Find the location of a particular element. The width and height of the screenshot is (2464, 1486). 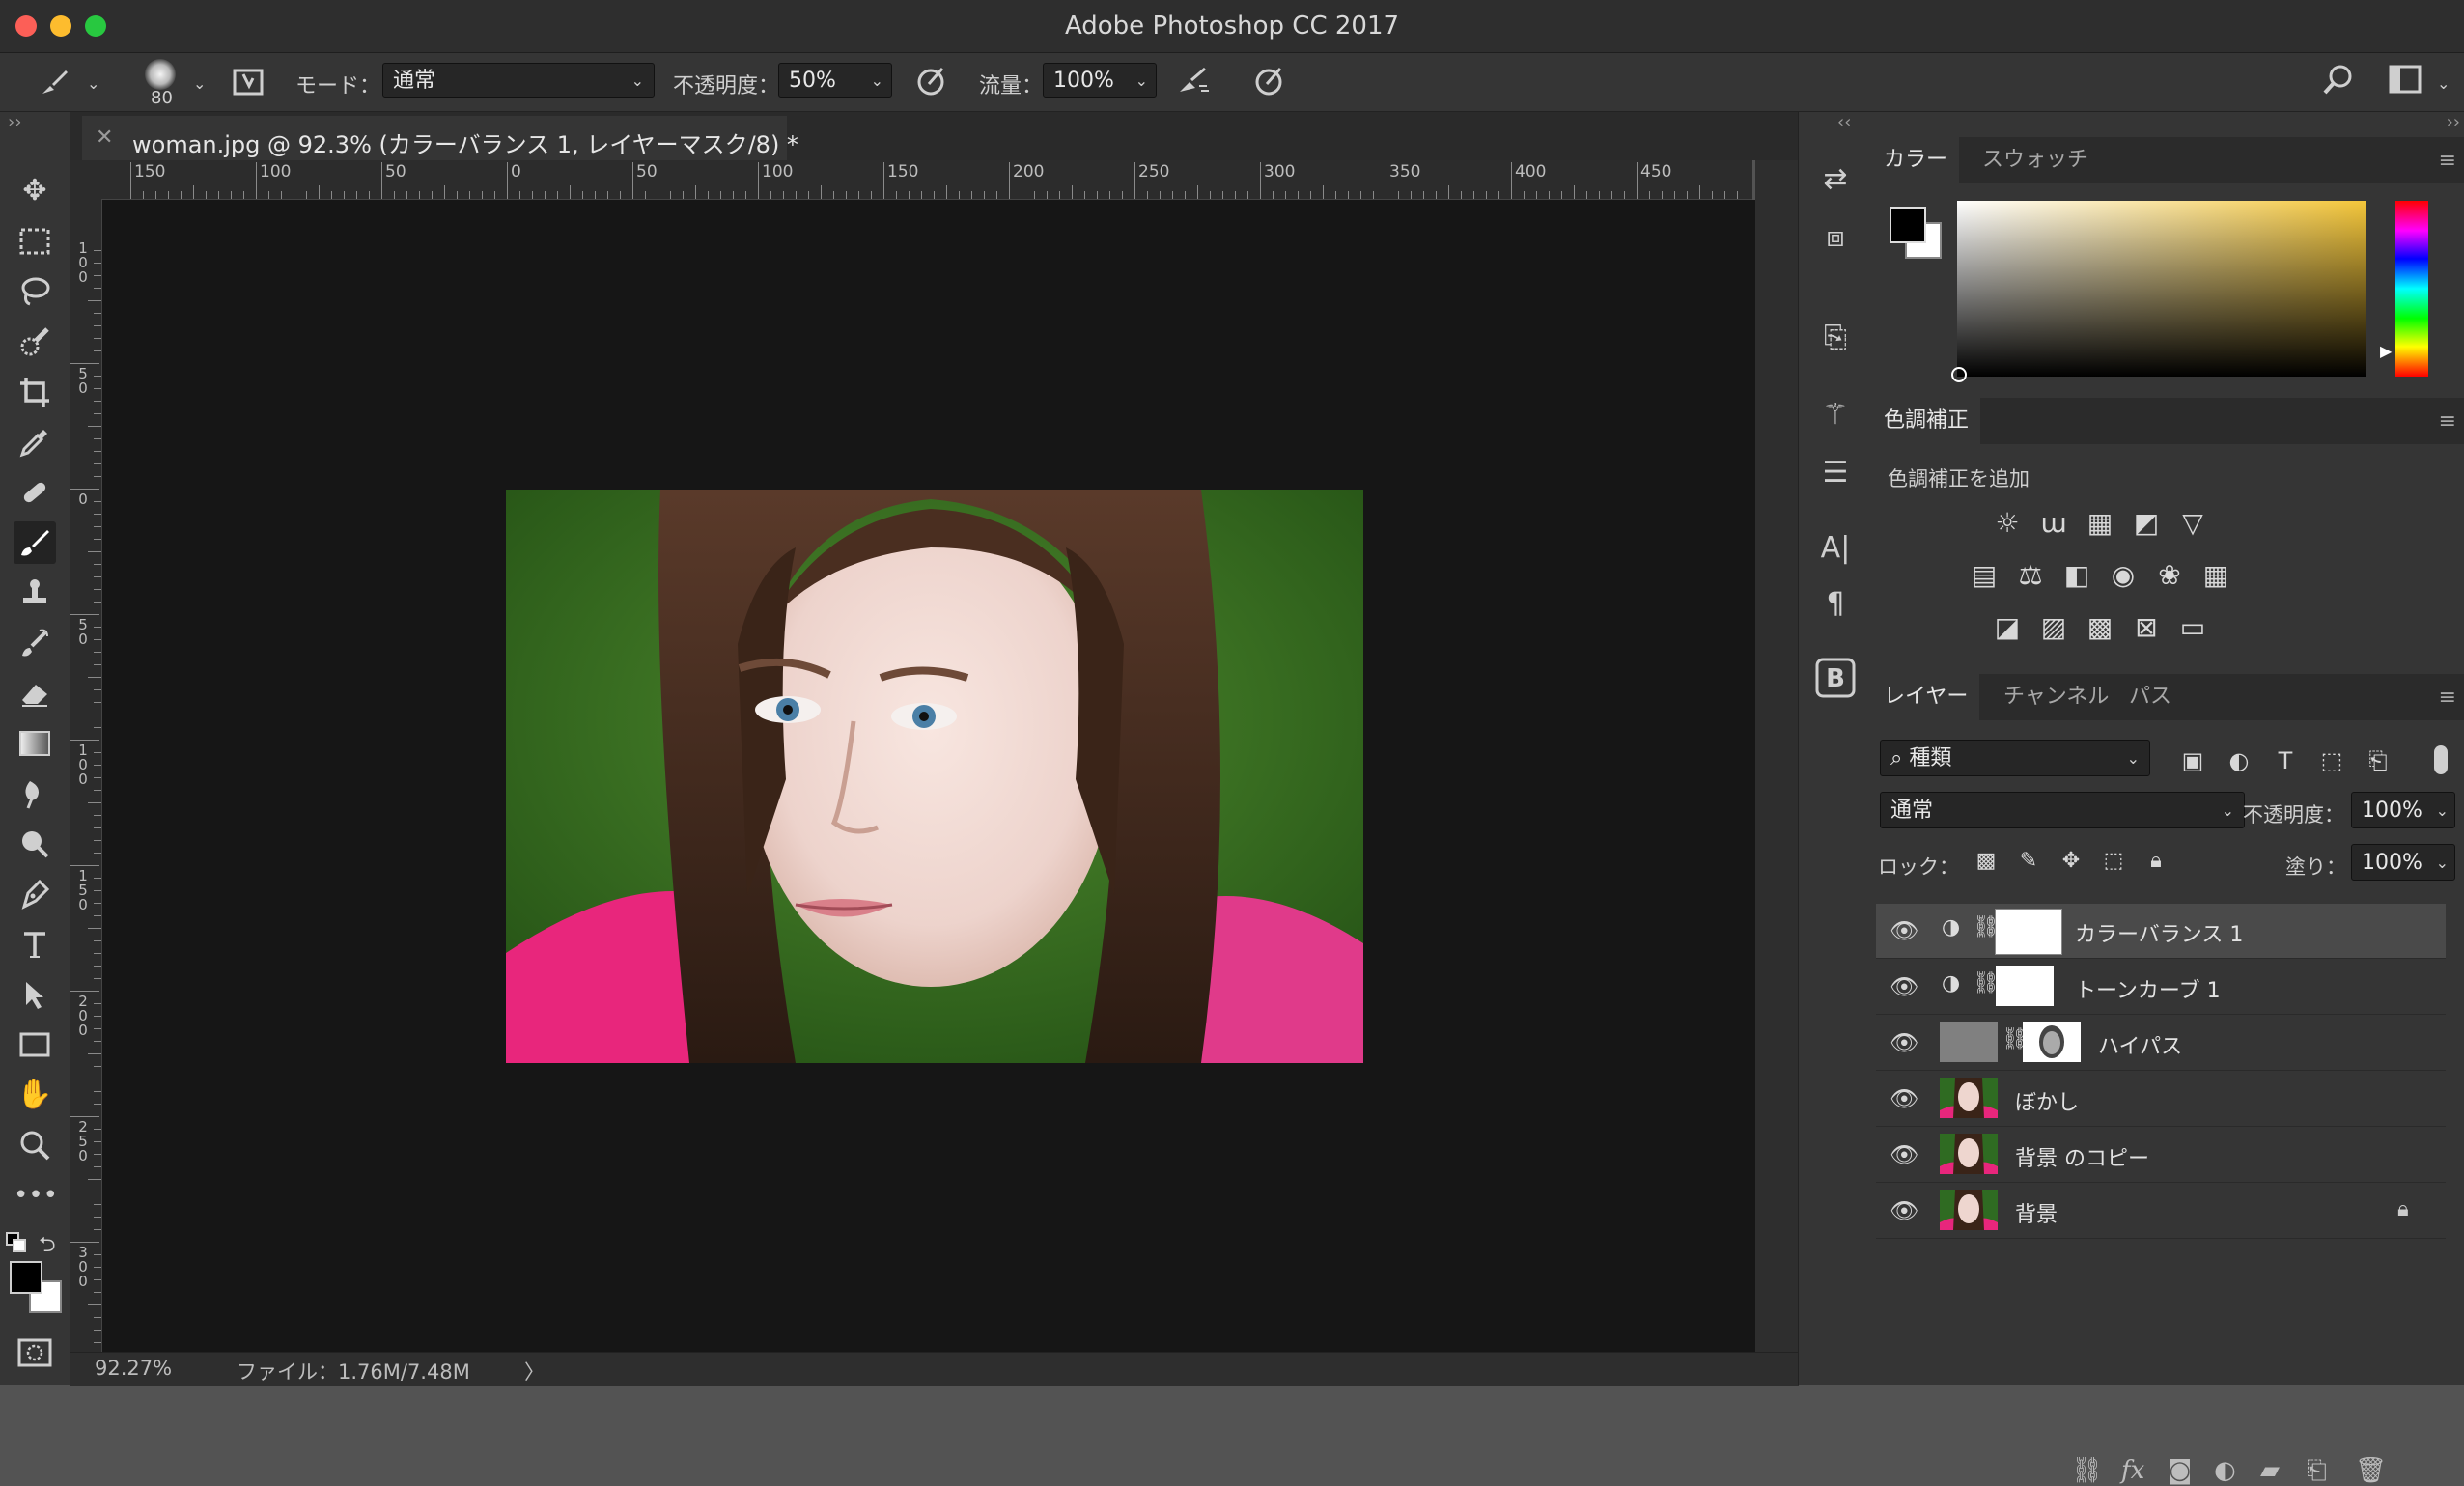

eyedropper-tool-icon is located at coordinates (35, 442).